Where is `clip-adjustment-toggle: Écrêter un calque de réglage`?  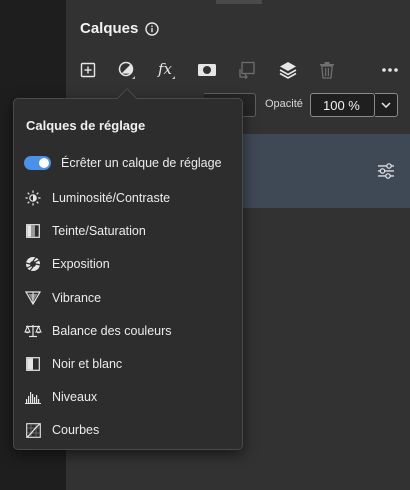
clip-adjustment-toggle: Écrêter un calque de réglage is located at coordinates (131, 163).